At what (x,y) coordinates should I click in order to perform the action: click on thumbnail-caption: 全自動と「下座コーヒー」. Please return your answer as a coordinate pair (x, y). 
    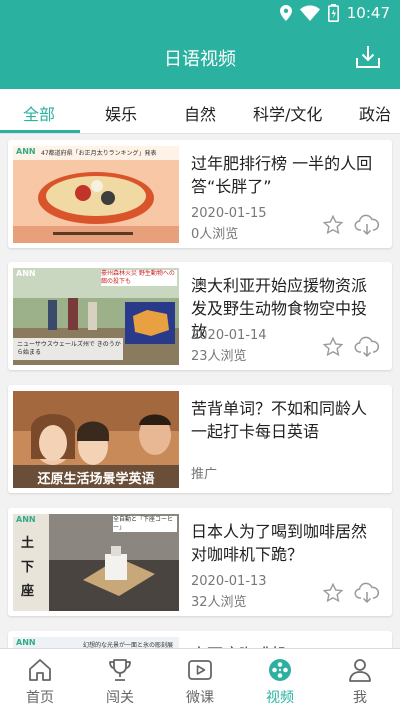
    Looking at the image, I should click on (145, 524).